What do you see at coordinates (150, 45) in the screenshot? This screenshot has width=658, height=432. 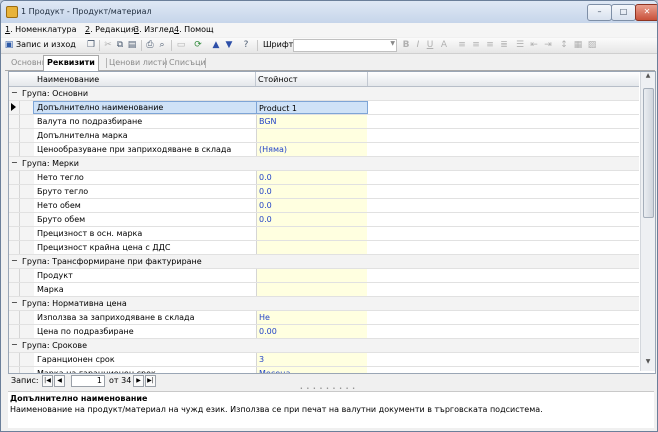 I see `print-icon: ⎙` at bounding box center [150, 45].